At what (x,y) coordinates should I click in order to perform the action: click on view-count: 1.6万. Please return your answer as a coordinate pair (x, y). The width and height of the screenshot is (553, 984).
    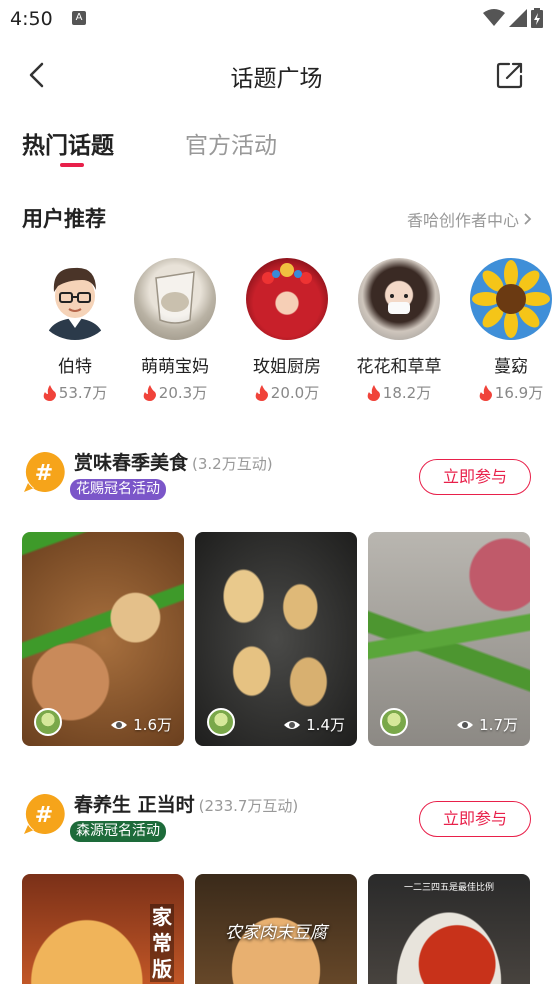
    Looking at the image, I should click on (141, 724).